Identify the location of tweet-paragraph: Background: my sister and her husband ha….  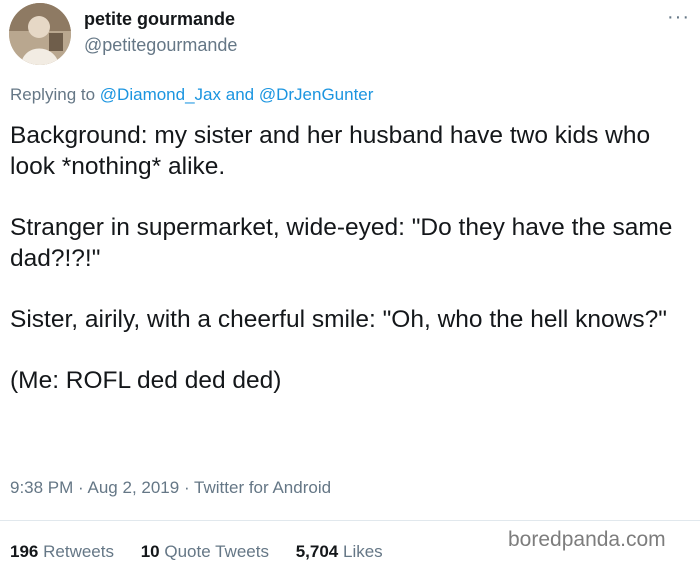
(330, 151).